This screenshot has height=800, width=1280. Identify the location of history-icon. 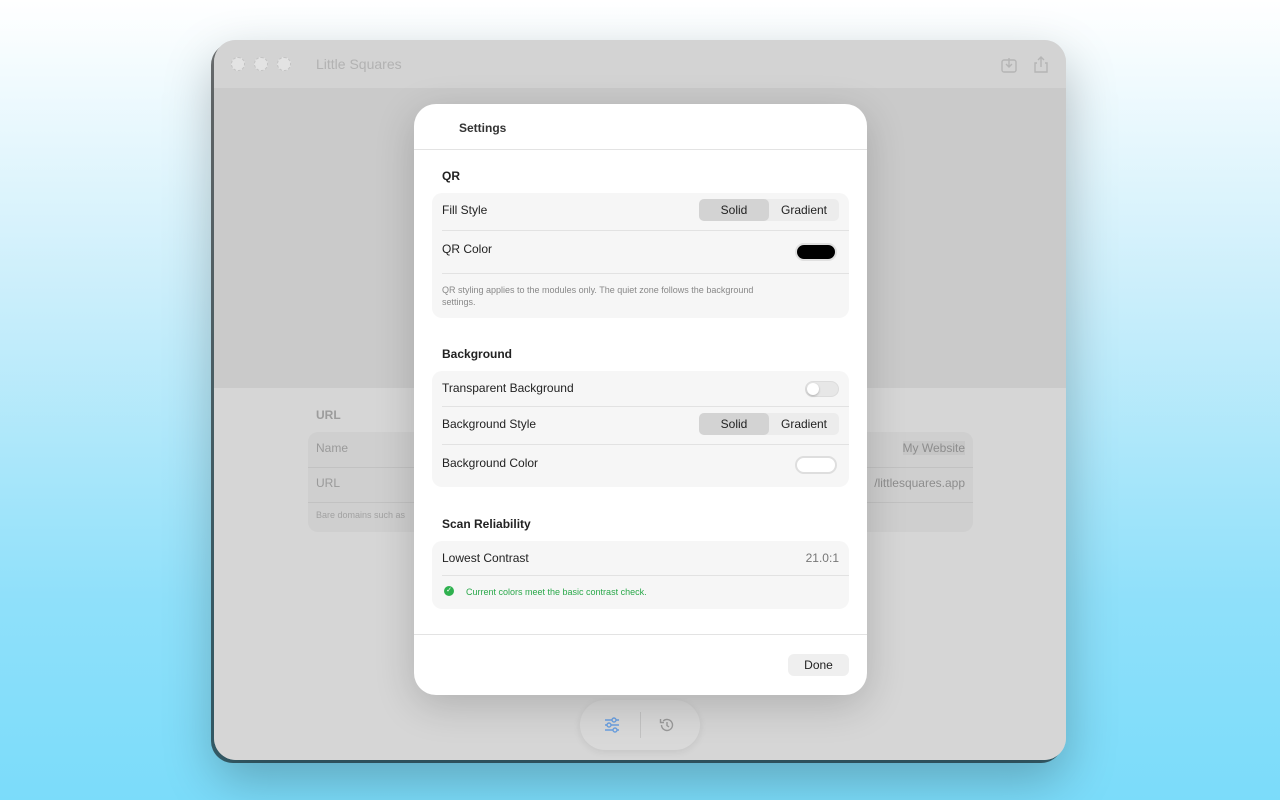
(667, 725).